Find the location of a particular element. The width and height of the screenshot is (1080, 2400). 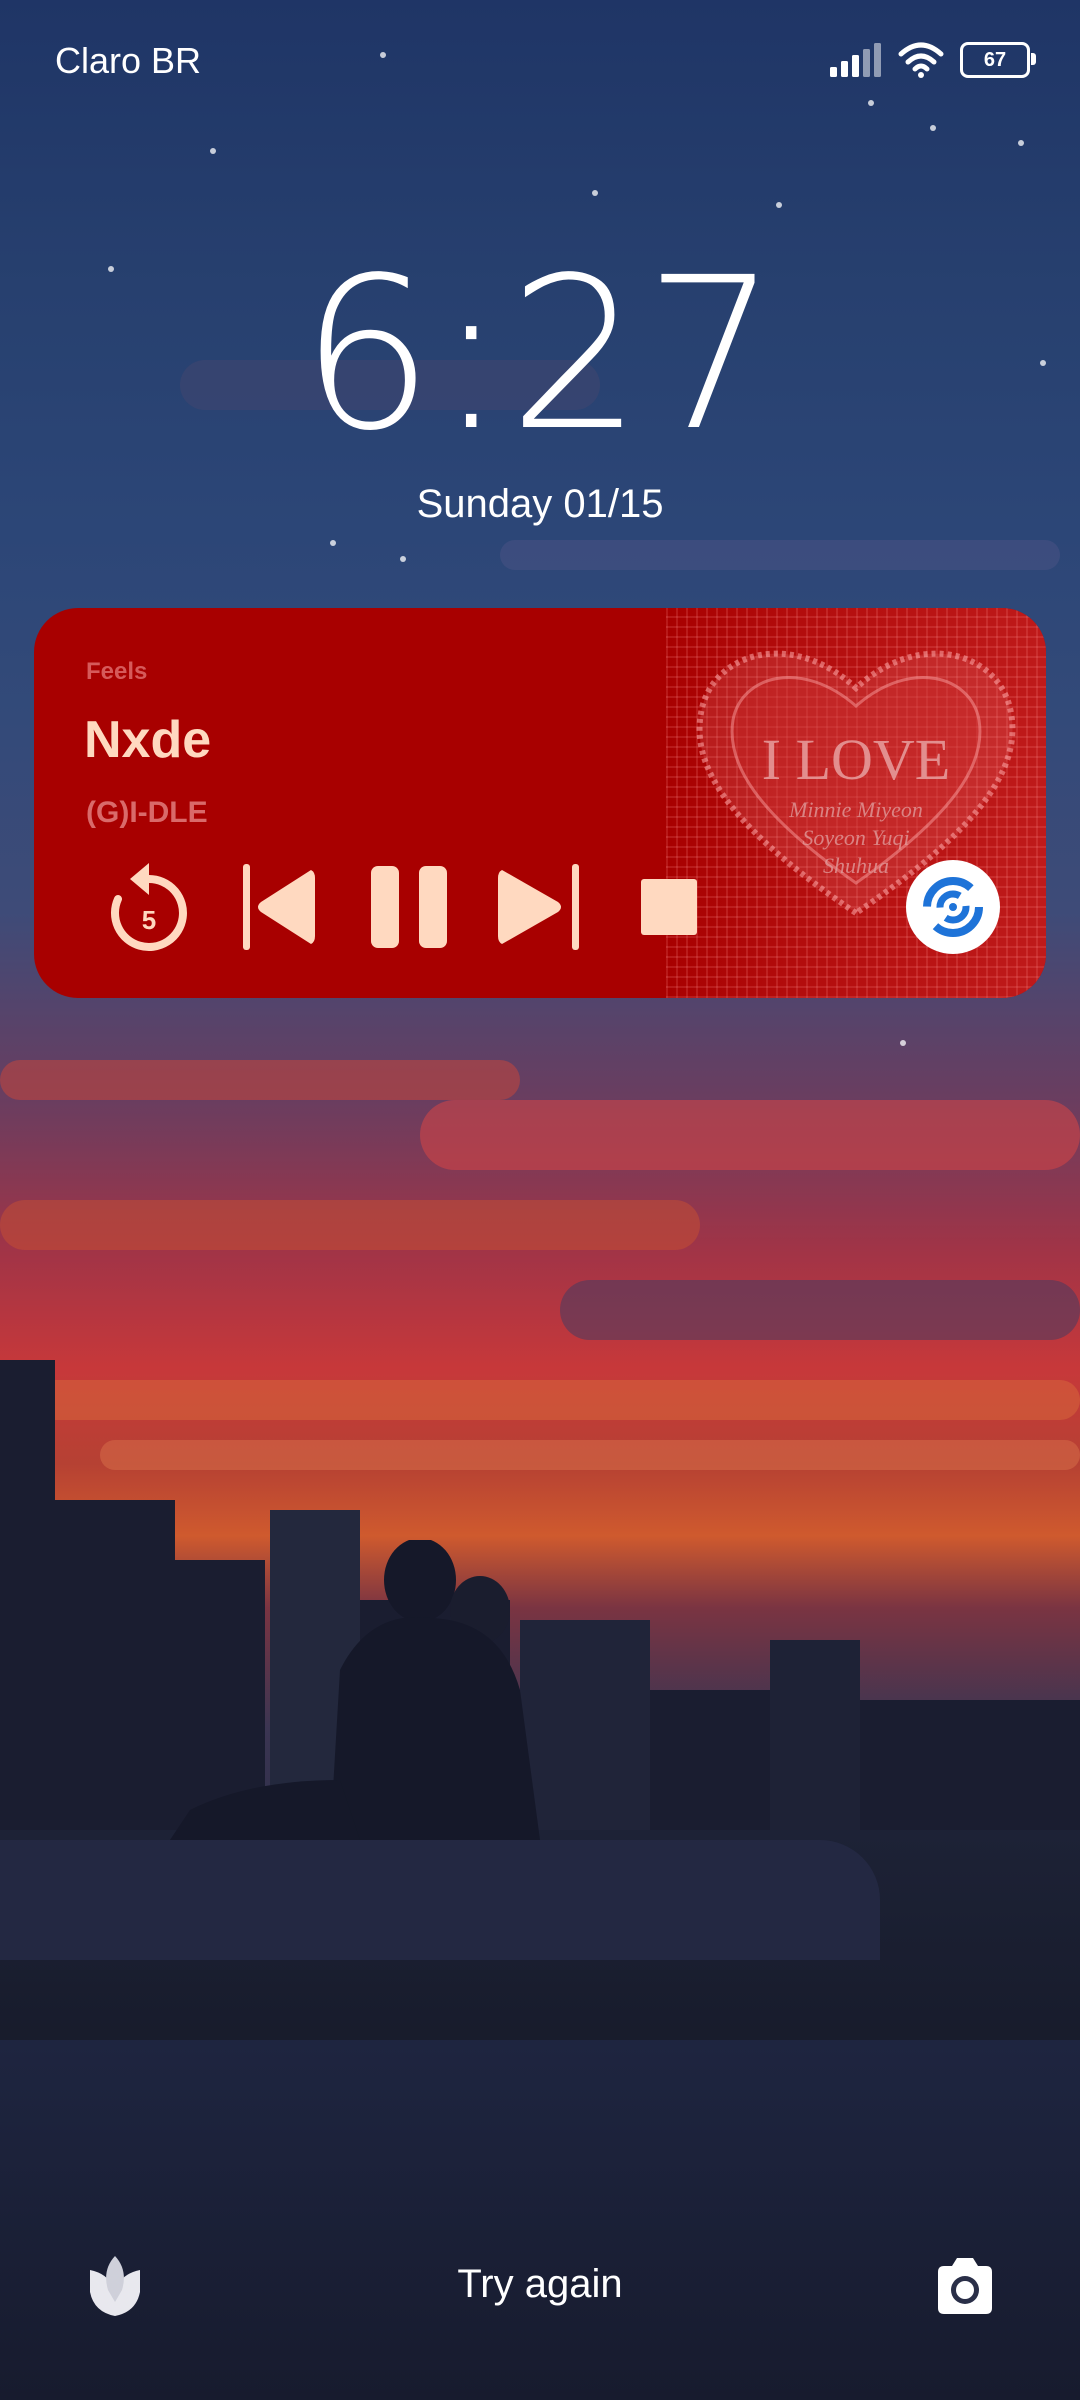

couple-silhouette is located at coordinates (355, 1690).